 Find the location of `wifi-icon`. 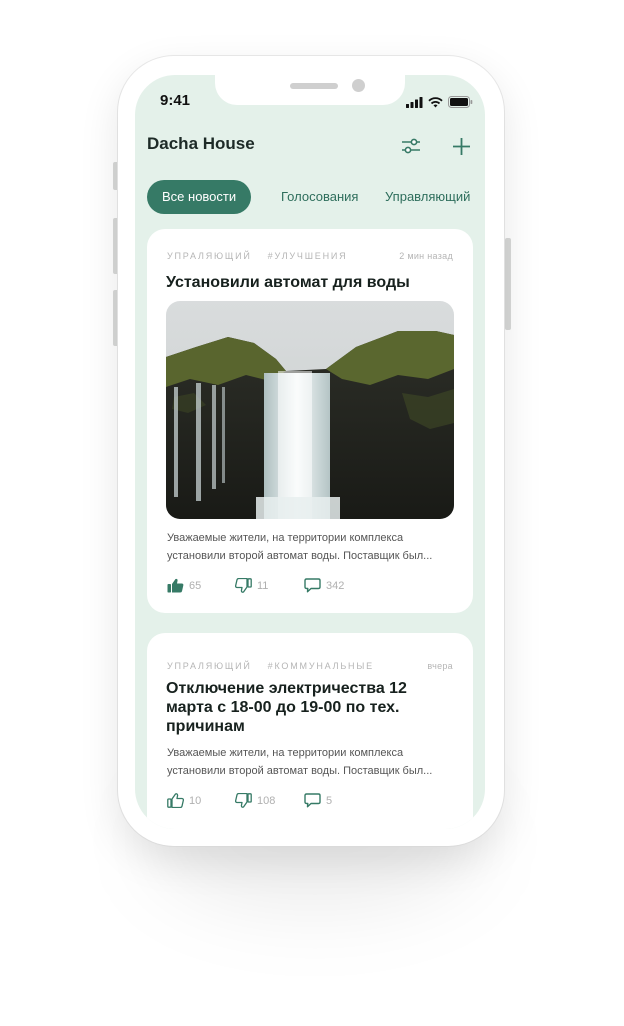

wifi-icon is located at coordinates (435, 104).